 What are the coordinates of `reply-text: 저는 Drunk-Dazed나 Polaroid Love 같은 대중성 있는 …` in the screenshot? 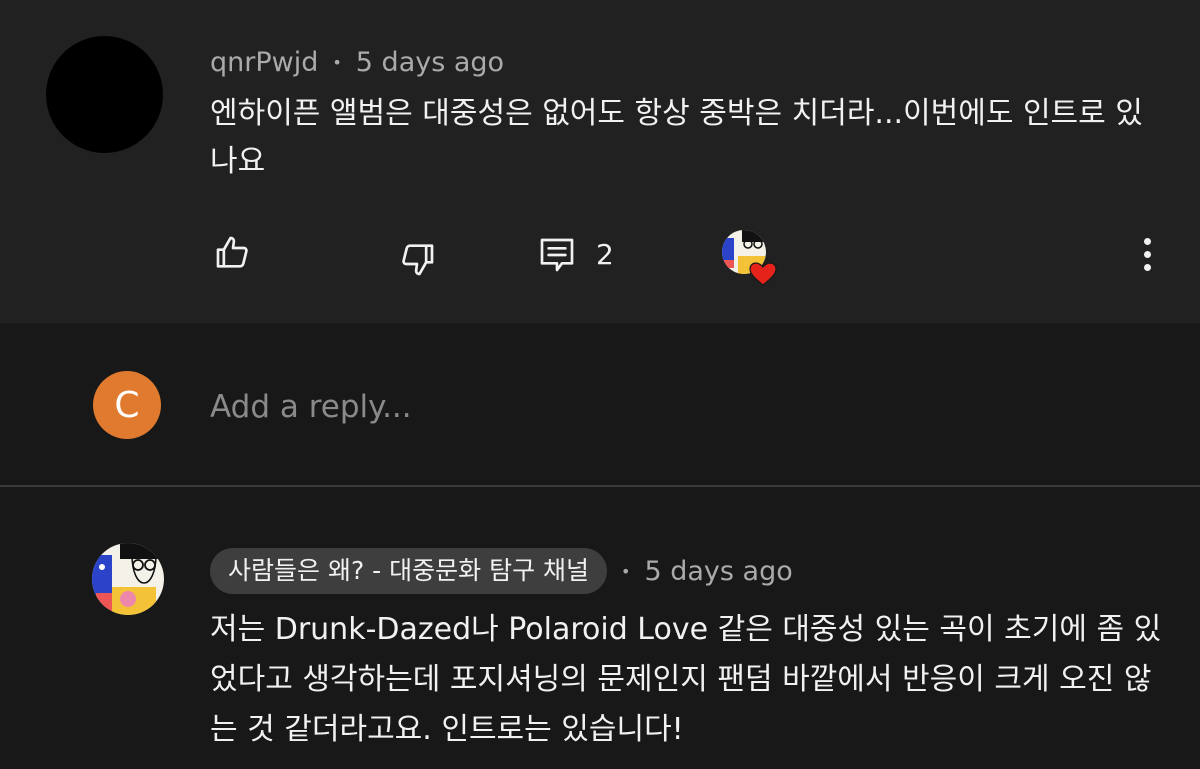 It's located at (686, 679).